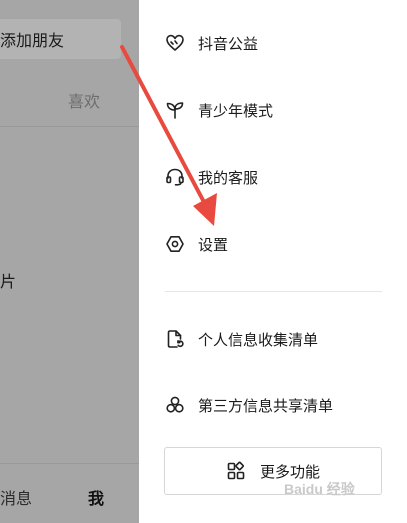  I want to click on menu-item-label: 抖音公益, so click(228, 43).